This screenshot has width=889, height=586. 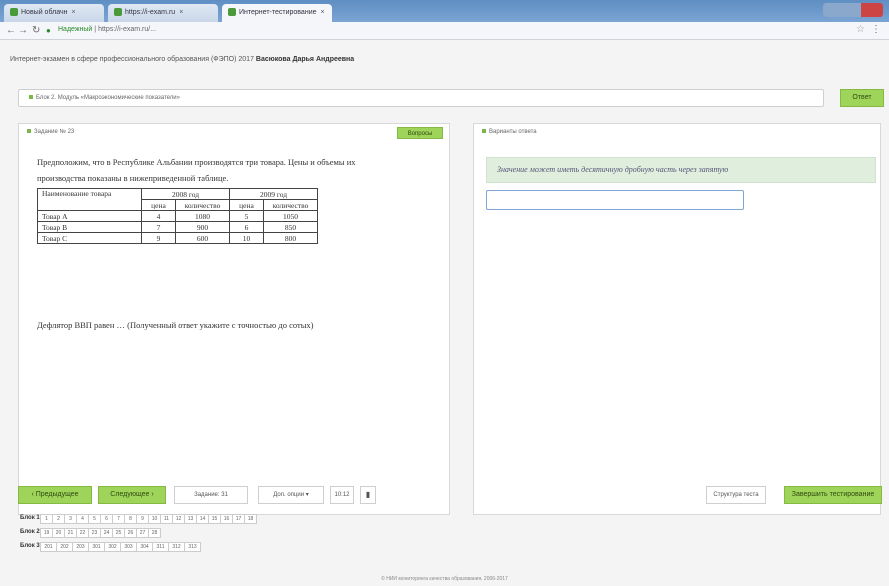 What do you see at coordinates (290, 238) in the screenshot?
I see `cell-qty-2009: 800` at bounding box center [290, 238].